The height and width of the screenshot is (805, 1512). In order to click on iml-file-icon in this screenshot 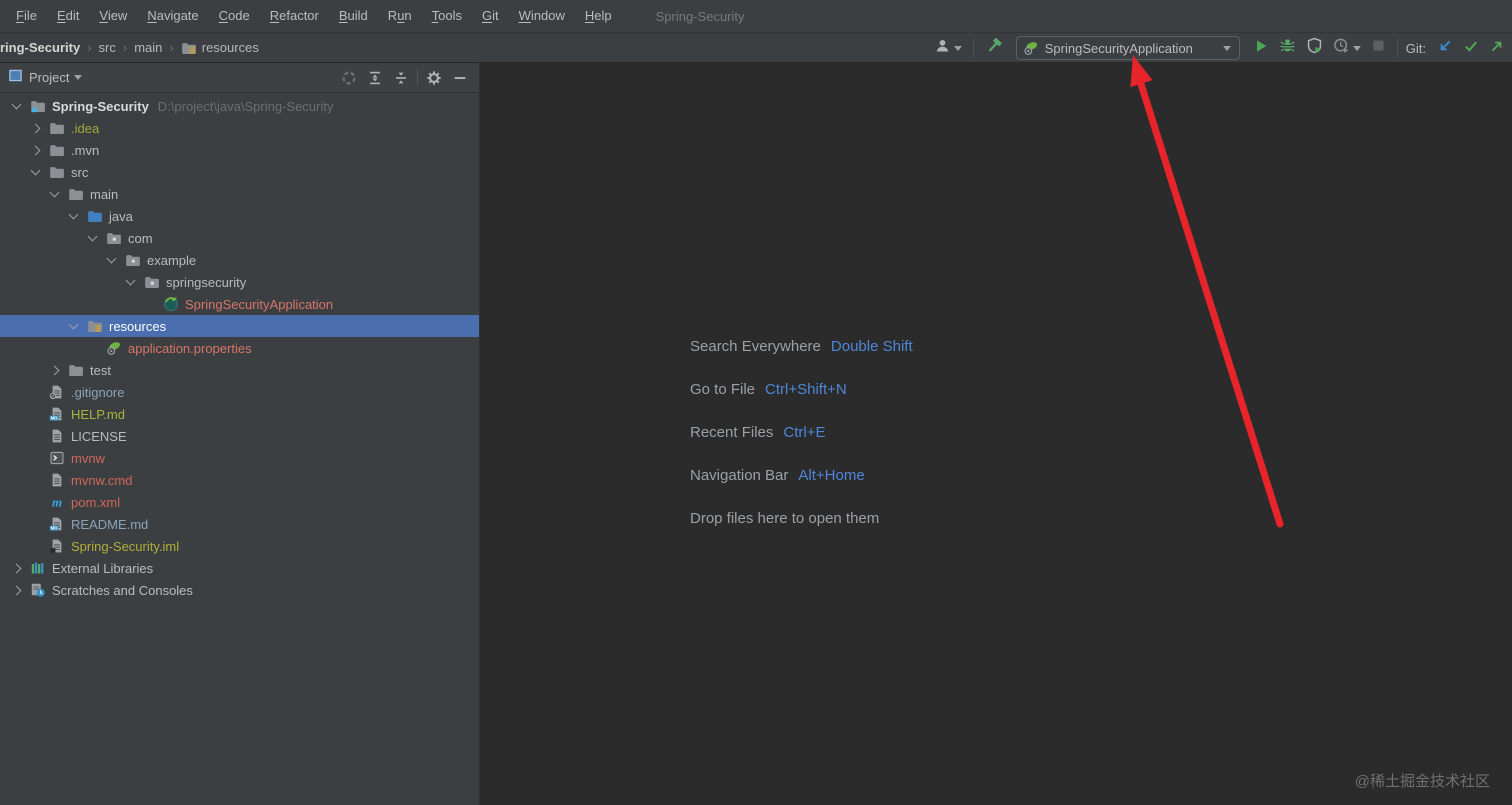, I will do `click(57, 546)`.